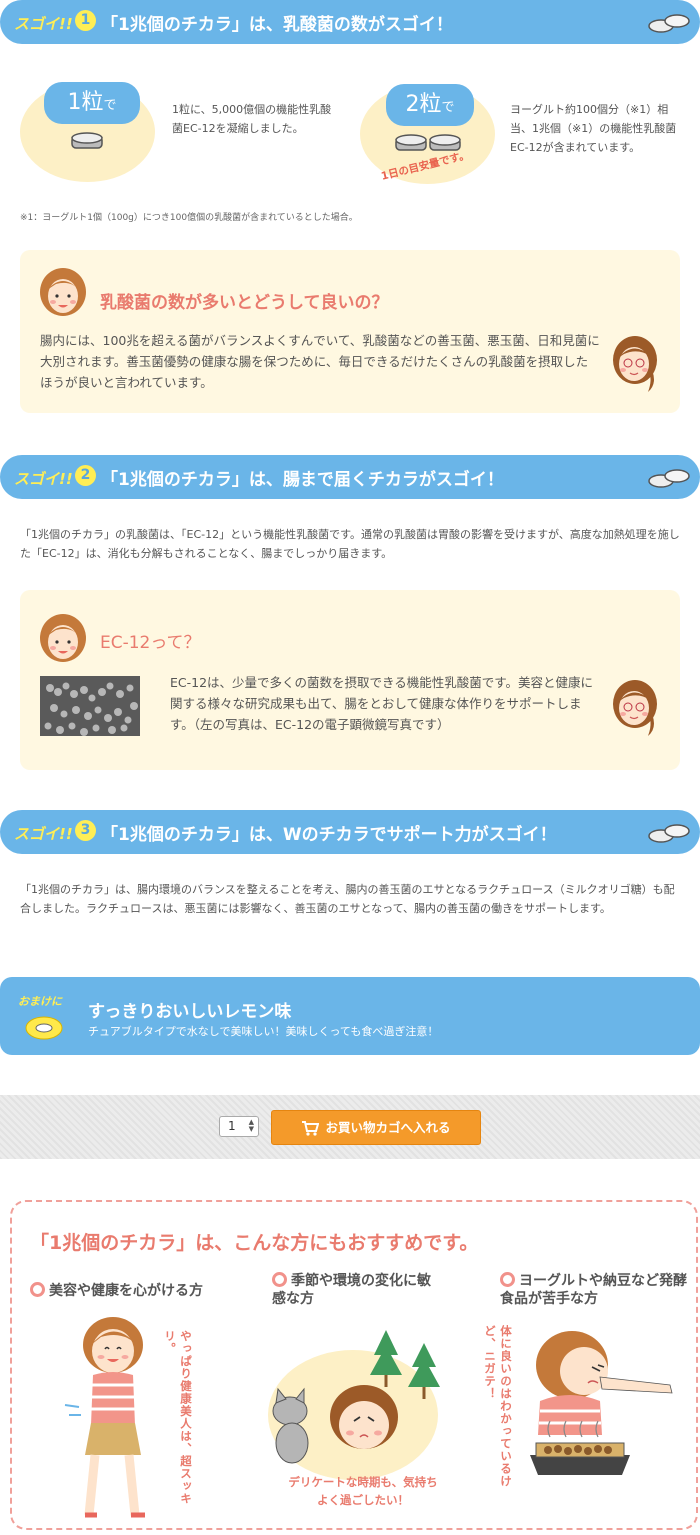  Describe the element at coordinates (40, 1001) in the screenshot. I see `bonus-label: おまけに` at that location.